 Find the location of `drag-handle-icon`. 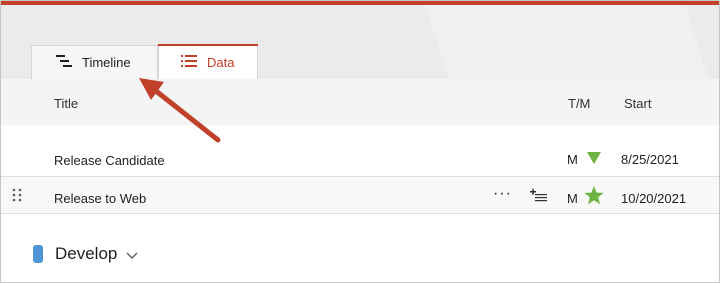

drag-handle-icon is located at coordinates (17, 196).